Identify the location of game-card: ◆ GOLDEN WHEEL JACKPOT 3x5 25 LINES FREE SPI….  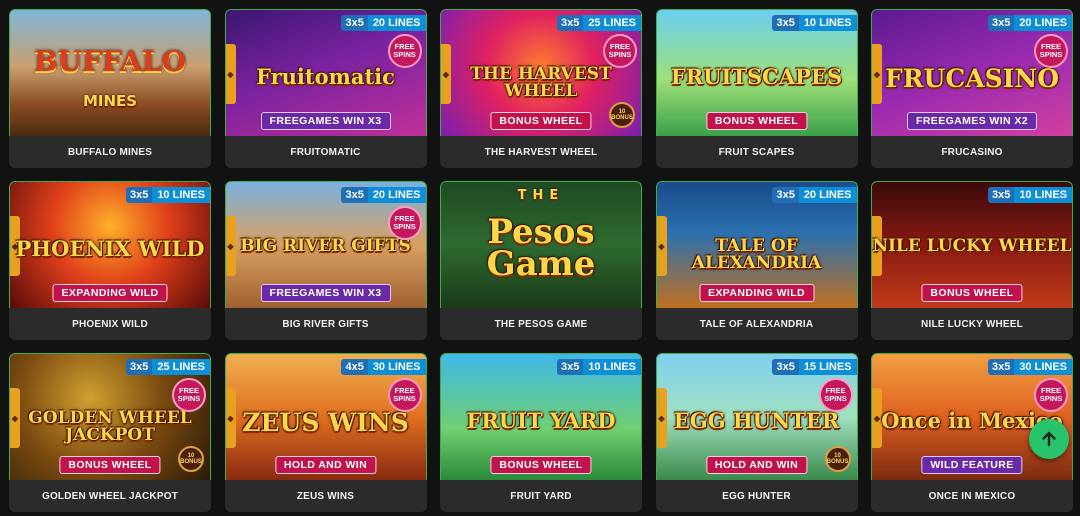
(110, 432).